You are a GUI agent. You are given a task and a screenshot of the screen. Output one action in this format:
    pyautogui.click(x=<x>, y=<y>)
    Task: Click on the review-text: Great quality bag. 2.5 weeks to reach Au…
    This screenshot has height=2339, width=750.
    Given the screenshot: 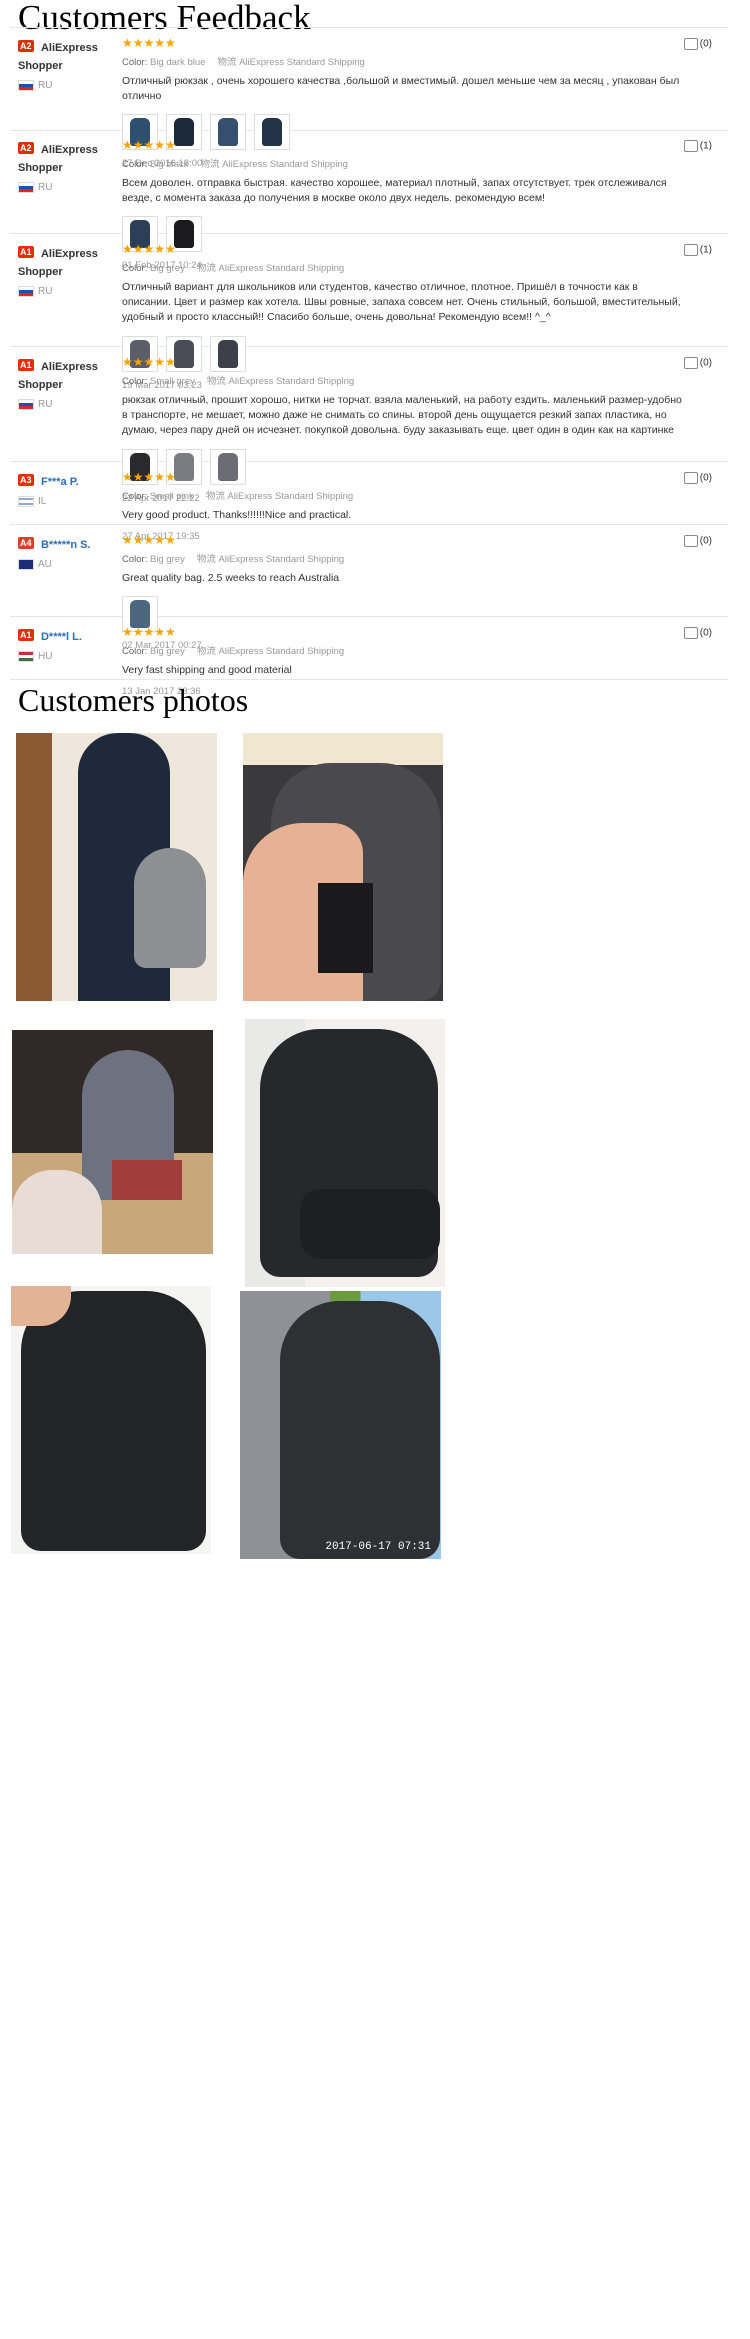 What is the action you would take?
    pyautogui.click(x=231, y=578)
    